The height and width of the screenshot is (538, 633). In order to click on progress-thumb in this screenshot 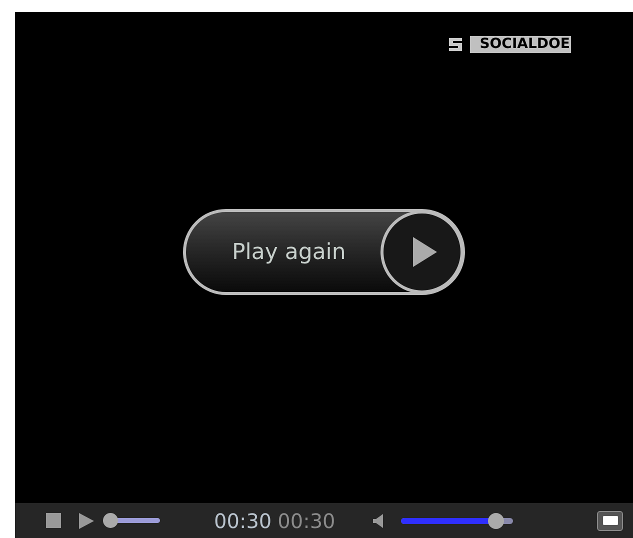, I will do `click(110, 520)`.